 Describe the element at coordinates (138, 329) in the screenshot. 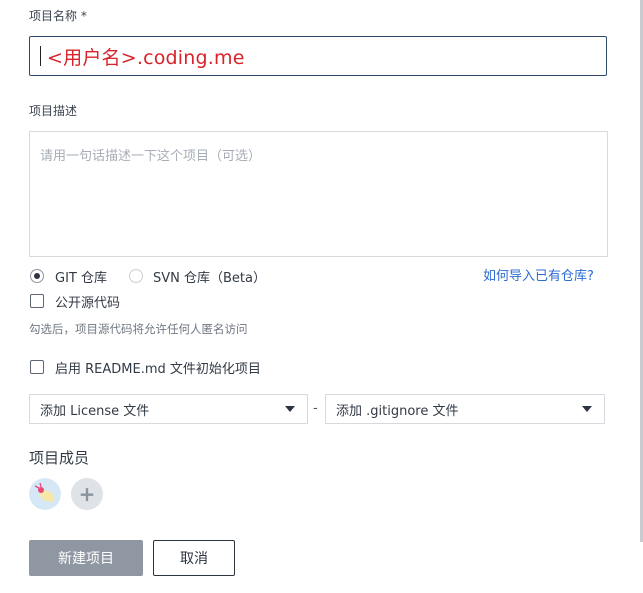

I see `public-source-hint: 勾选后，项目源代码将允许任何人匿名访问` at that location.